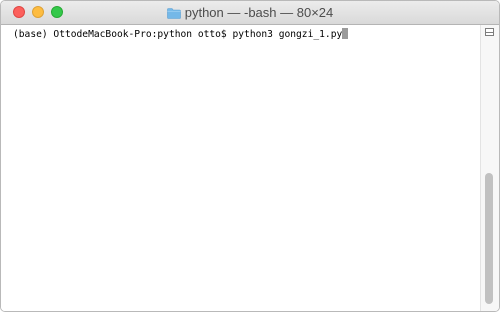 The image size is (500, 312). What do you see at coordinates (173, 13) in the screenshot?
I see `folder-icon` at bounding box center [173, 13].